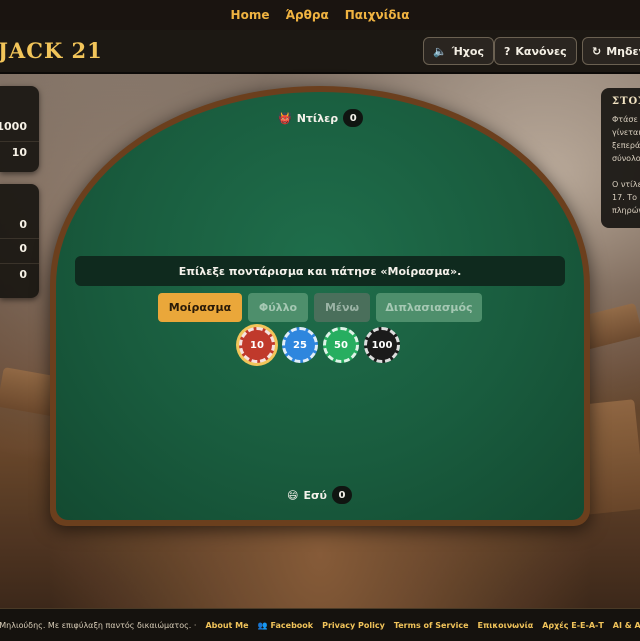 This screenshot has width=640, height=641. I want to click on bet-value: 10, so click(19, 152).